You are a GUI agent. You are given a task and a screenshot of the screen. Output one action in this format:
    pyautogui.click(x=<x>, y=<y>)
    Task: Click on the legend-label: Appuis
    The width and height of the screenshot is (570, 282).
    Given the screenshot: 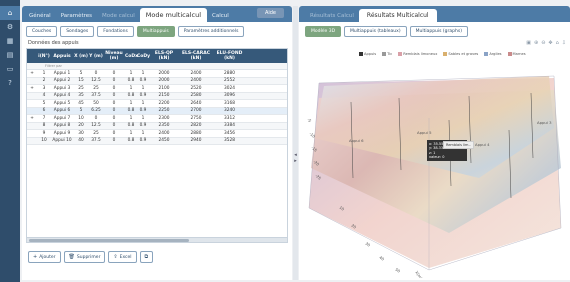 What is the action you would take?
    pyautogui.click(x=370, y=54)
    